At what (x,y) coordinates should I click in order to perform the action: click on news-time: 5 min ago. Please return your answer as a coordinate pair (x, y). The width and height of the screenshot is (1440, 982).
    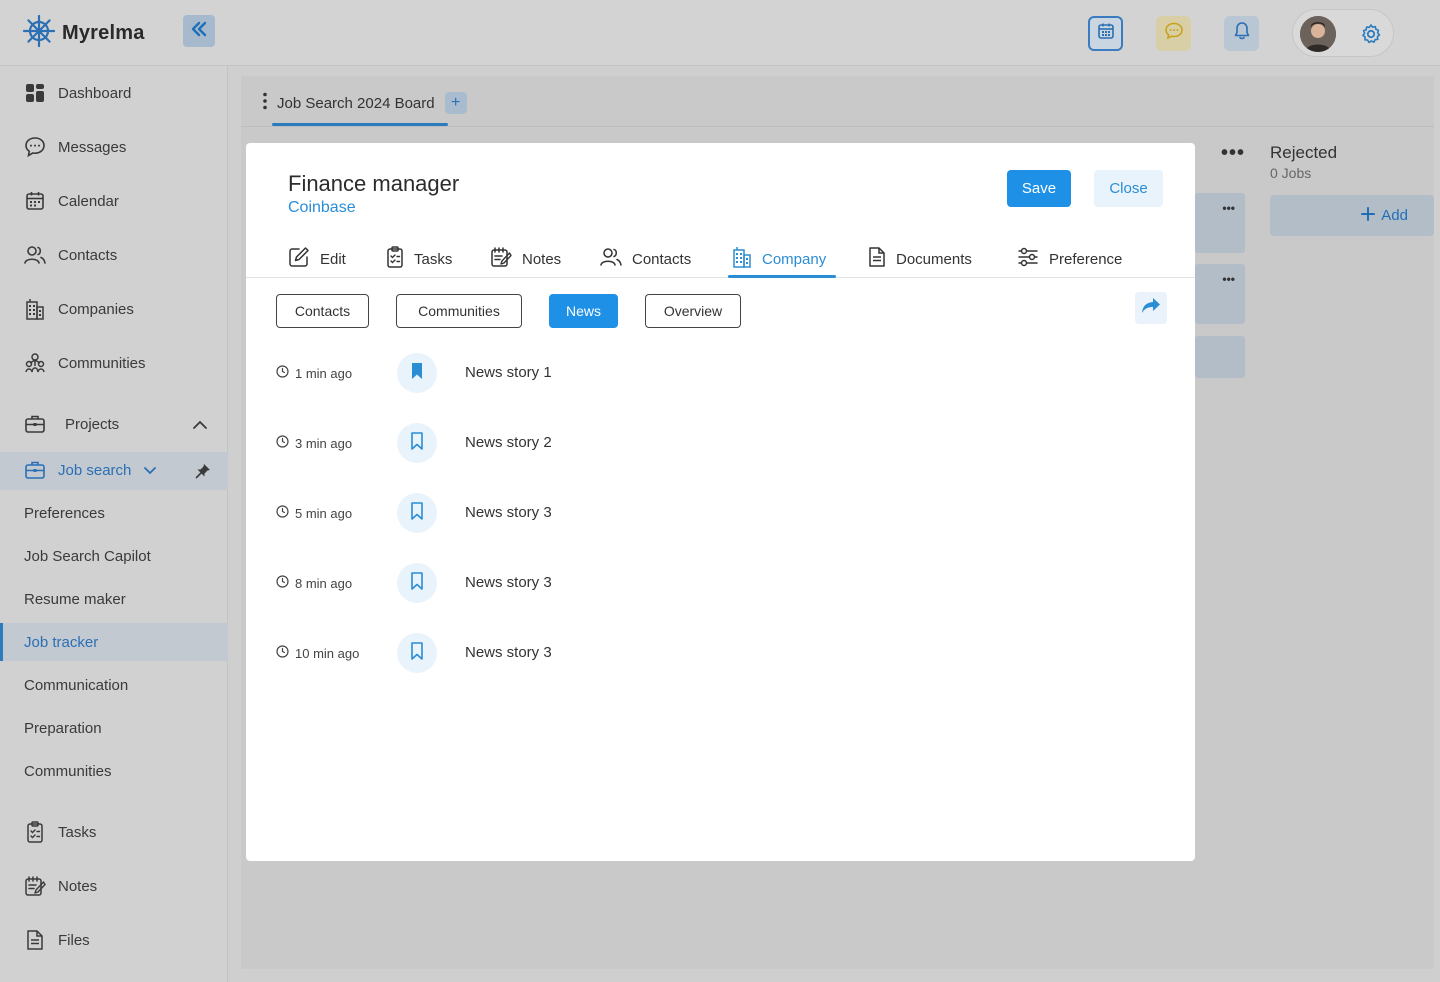
    Looking at the image, I should click on (314, 513).